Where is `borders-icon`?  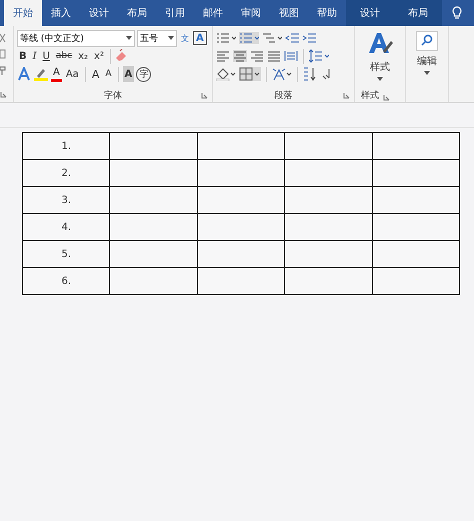
borders-icon is located at coordinates (250, 74).